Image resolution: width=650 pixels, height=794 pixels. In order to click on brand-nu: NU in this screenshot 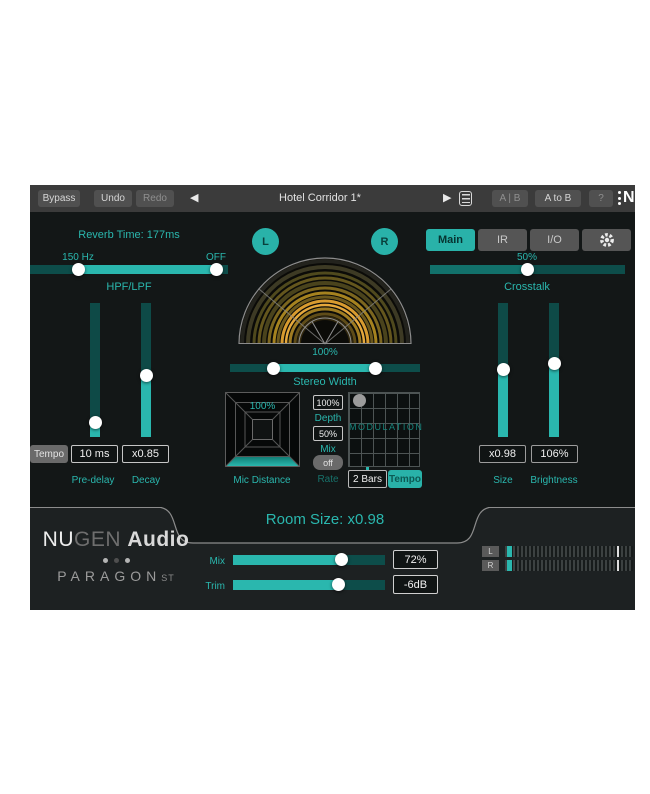, I will do `click(58, 539)`.